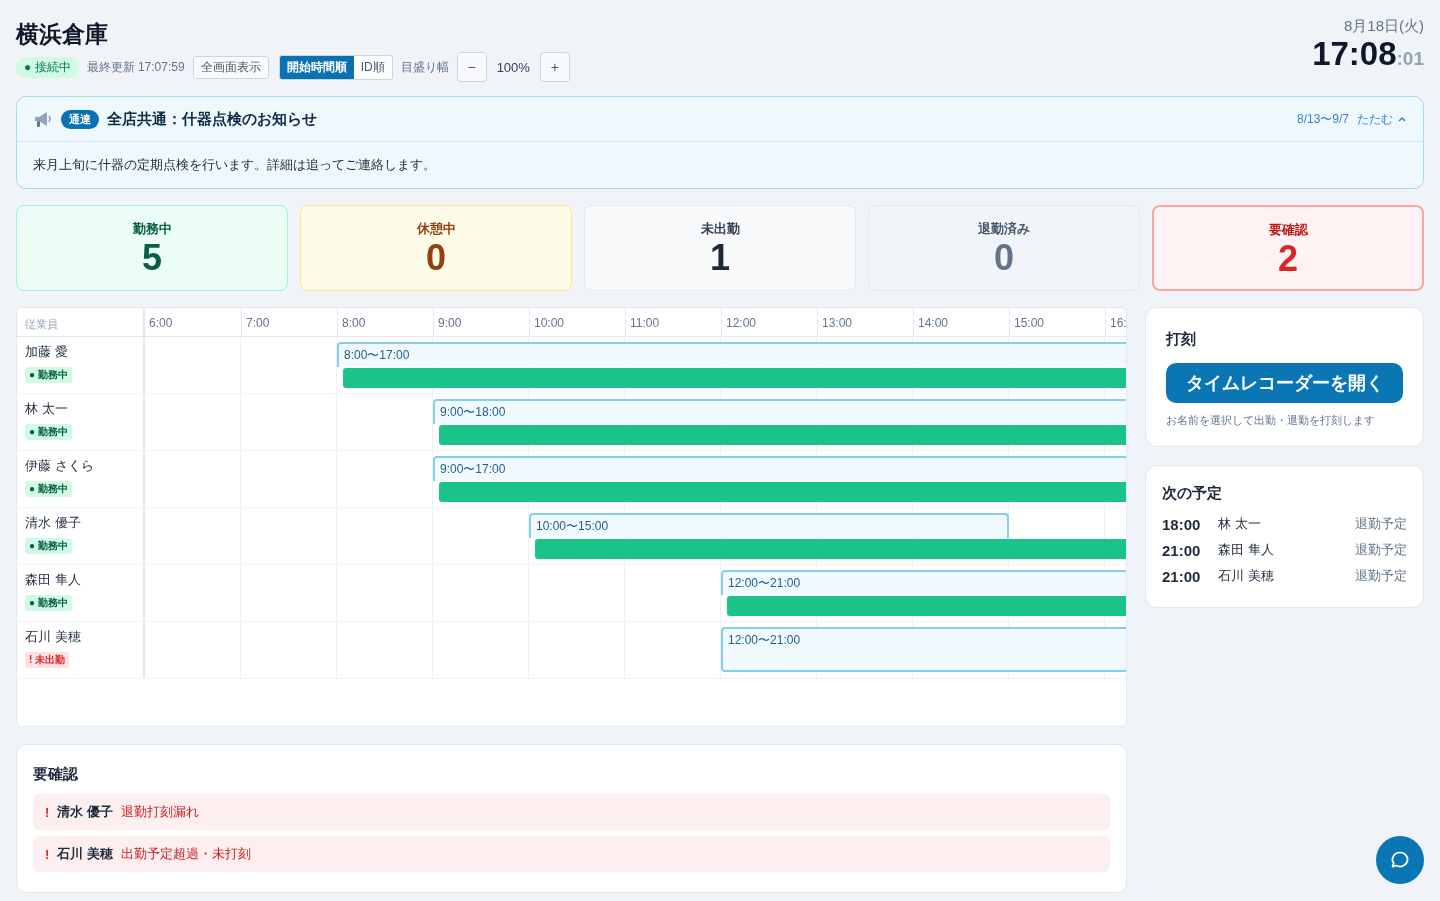  What do you see at coordinates (1382, 119) in the screenshot?
I see `collapse-button: たたむ` at bounding box center [1382, 119].